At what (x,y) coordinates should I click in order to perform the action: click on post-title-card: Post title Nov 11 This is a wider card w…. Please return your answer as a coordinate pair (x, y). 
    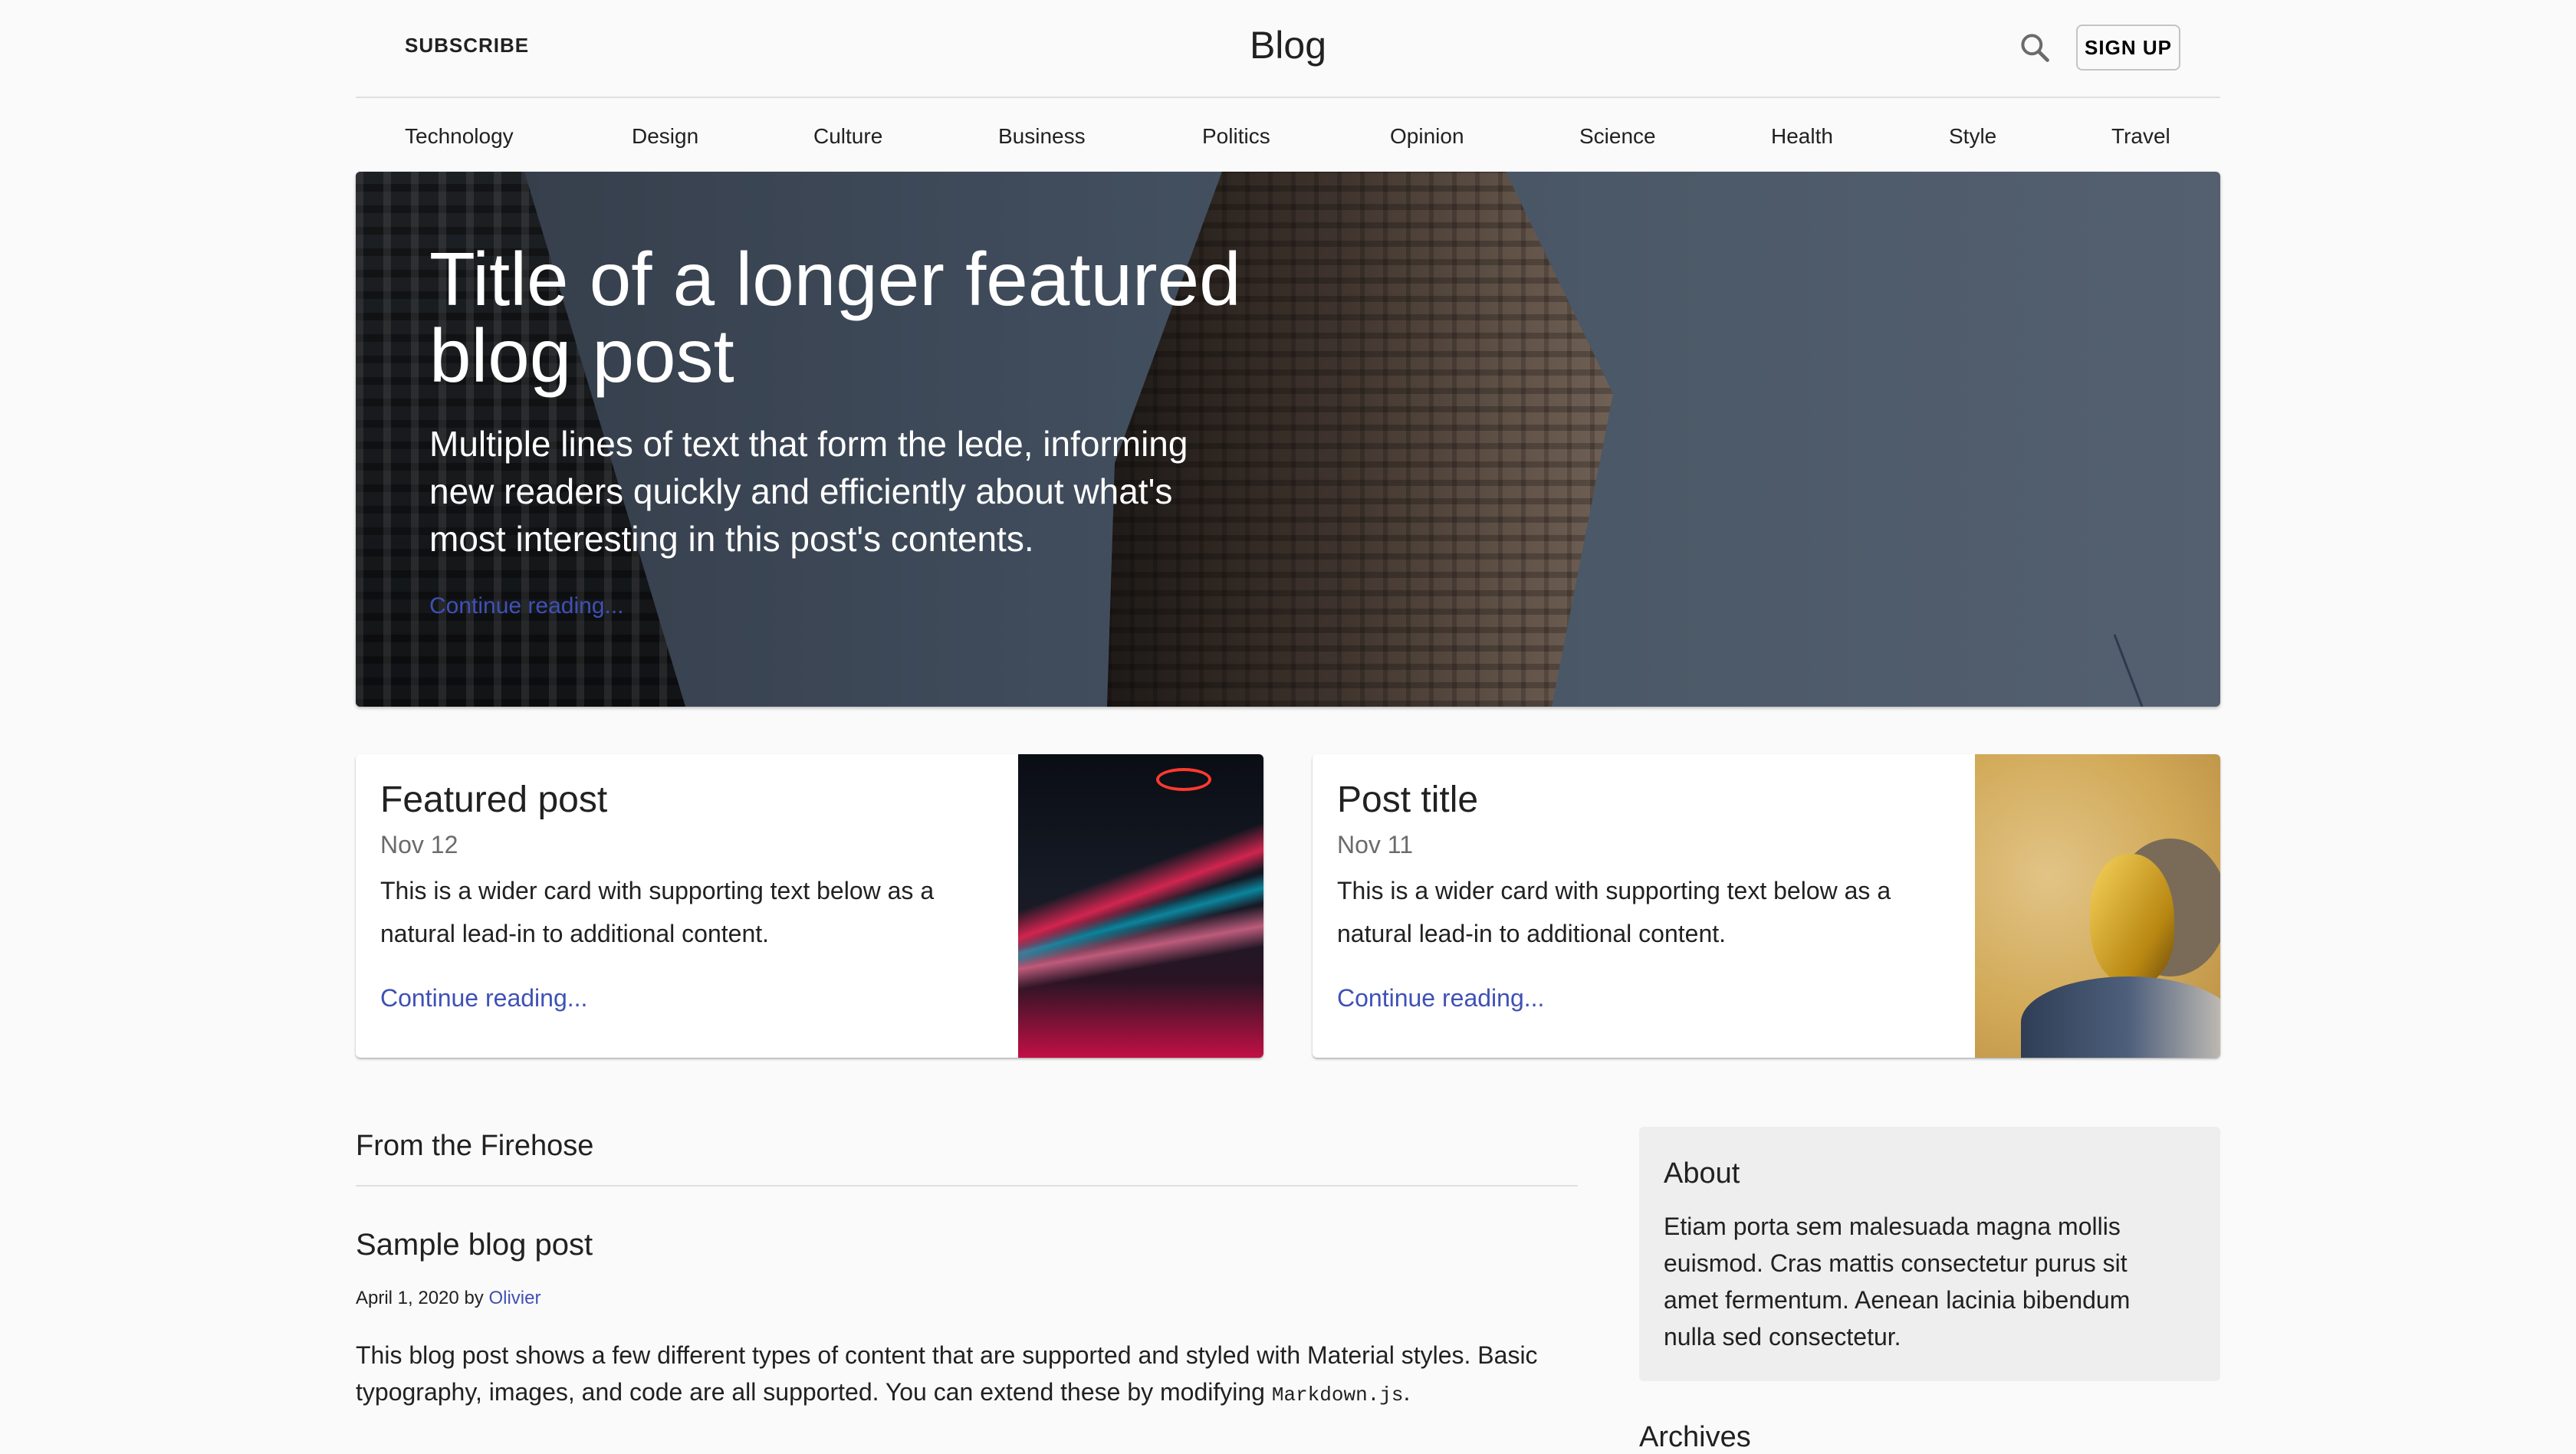
    Looking at the image, I should click on (1766, 906).